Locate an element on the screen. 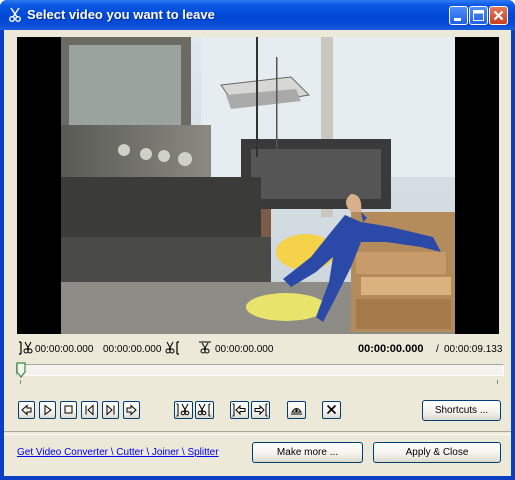 The image size is (515, 480). scissors-icon is located at coordinates (15, 15).